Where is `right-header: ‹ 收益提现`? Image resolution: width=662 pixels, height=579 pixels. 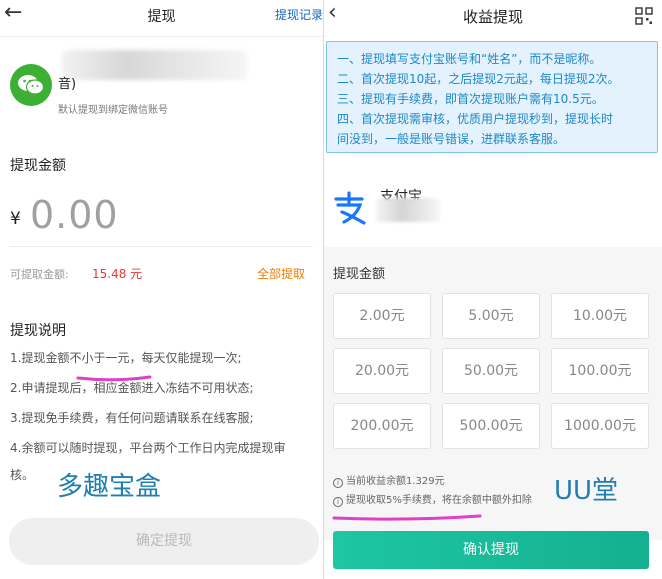 right-header: ‹ 收益提现 is located at coordinates (493, 16).